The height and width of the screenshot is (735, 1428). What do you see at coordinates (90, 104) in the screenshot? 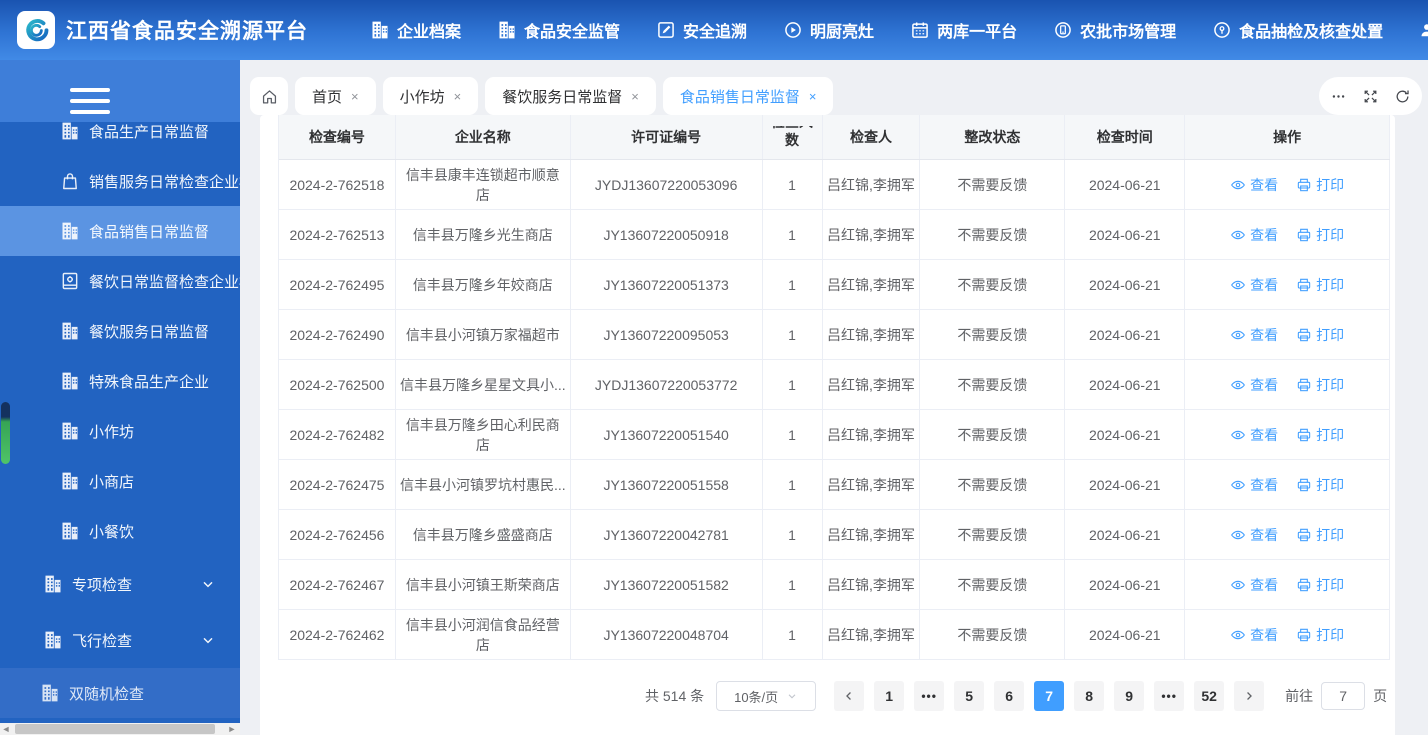
I see `menu-collapse-icon` at bounding box center [90, 104].